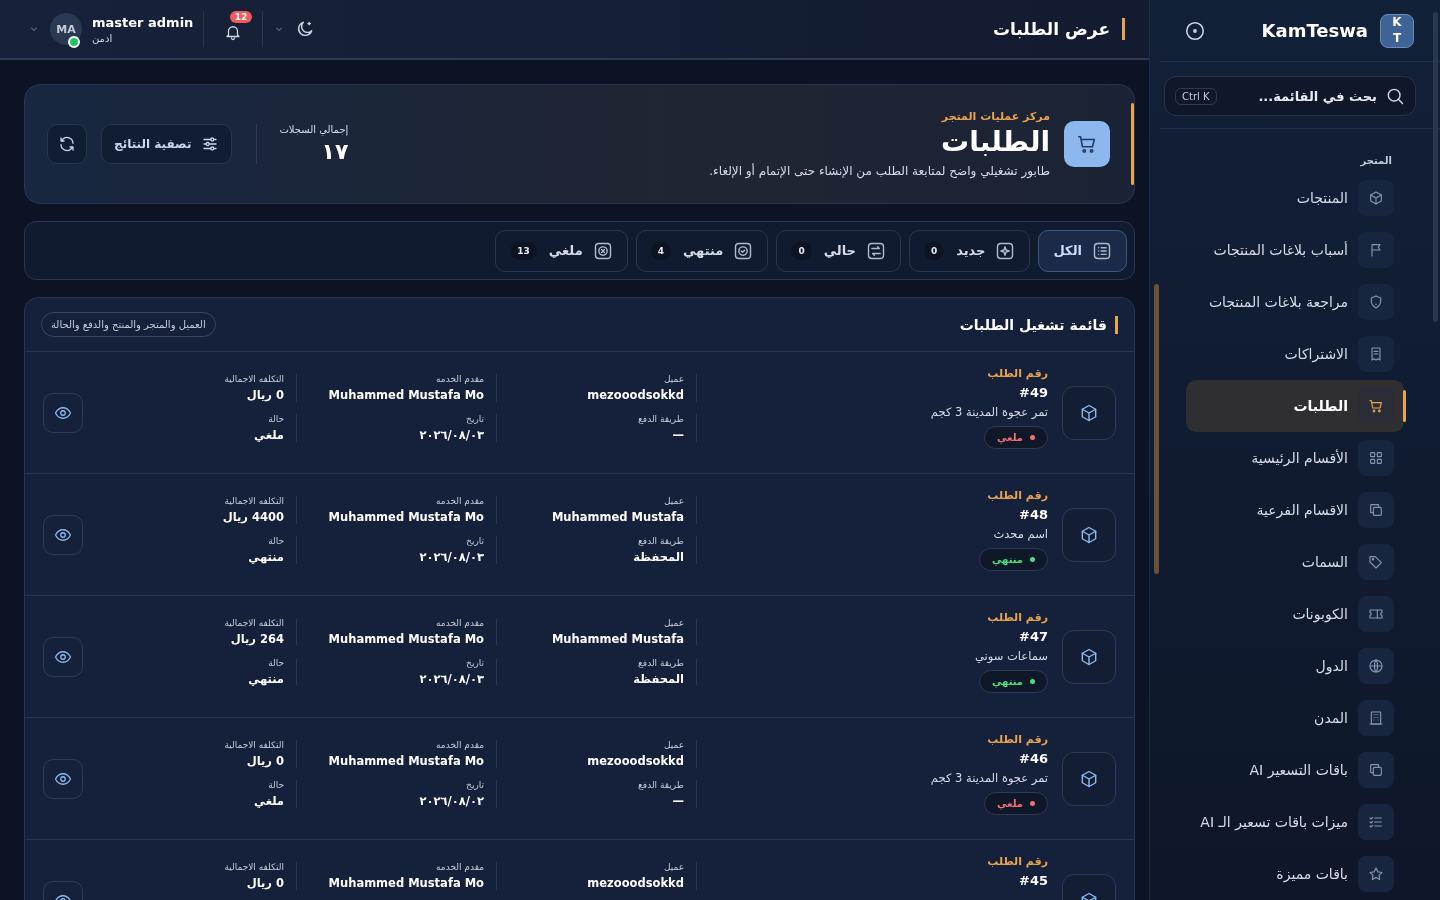 This screenshot has width=1440, height=900. Describe the element at coordinates (660, 250) in the screenshot. I see `tab-count: 4` at that location.